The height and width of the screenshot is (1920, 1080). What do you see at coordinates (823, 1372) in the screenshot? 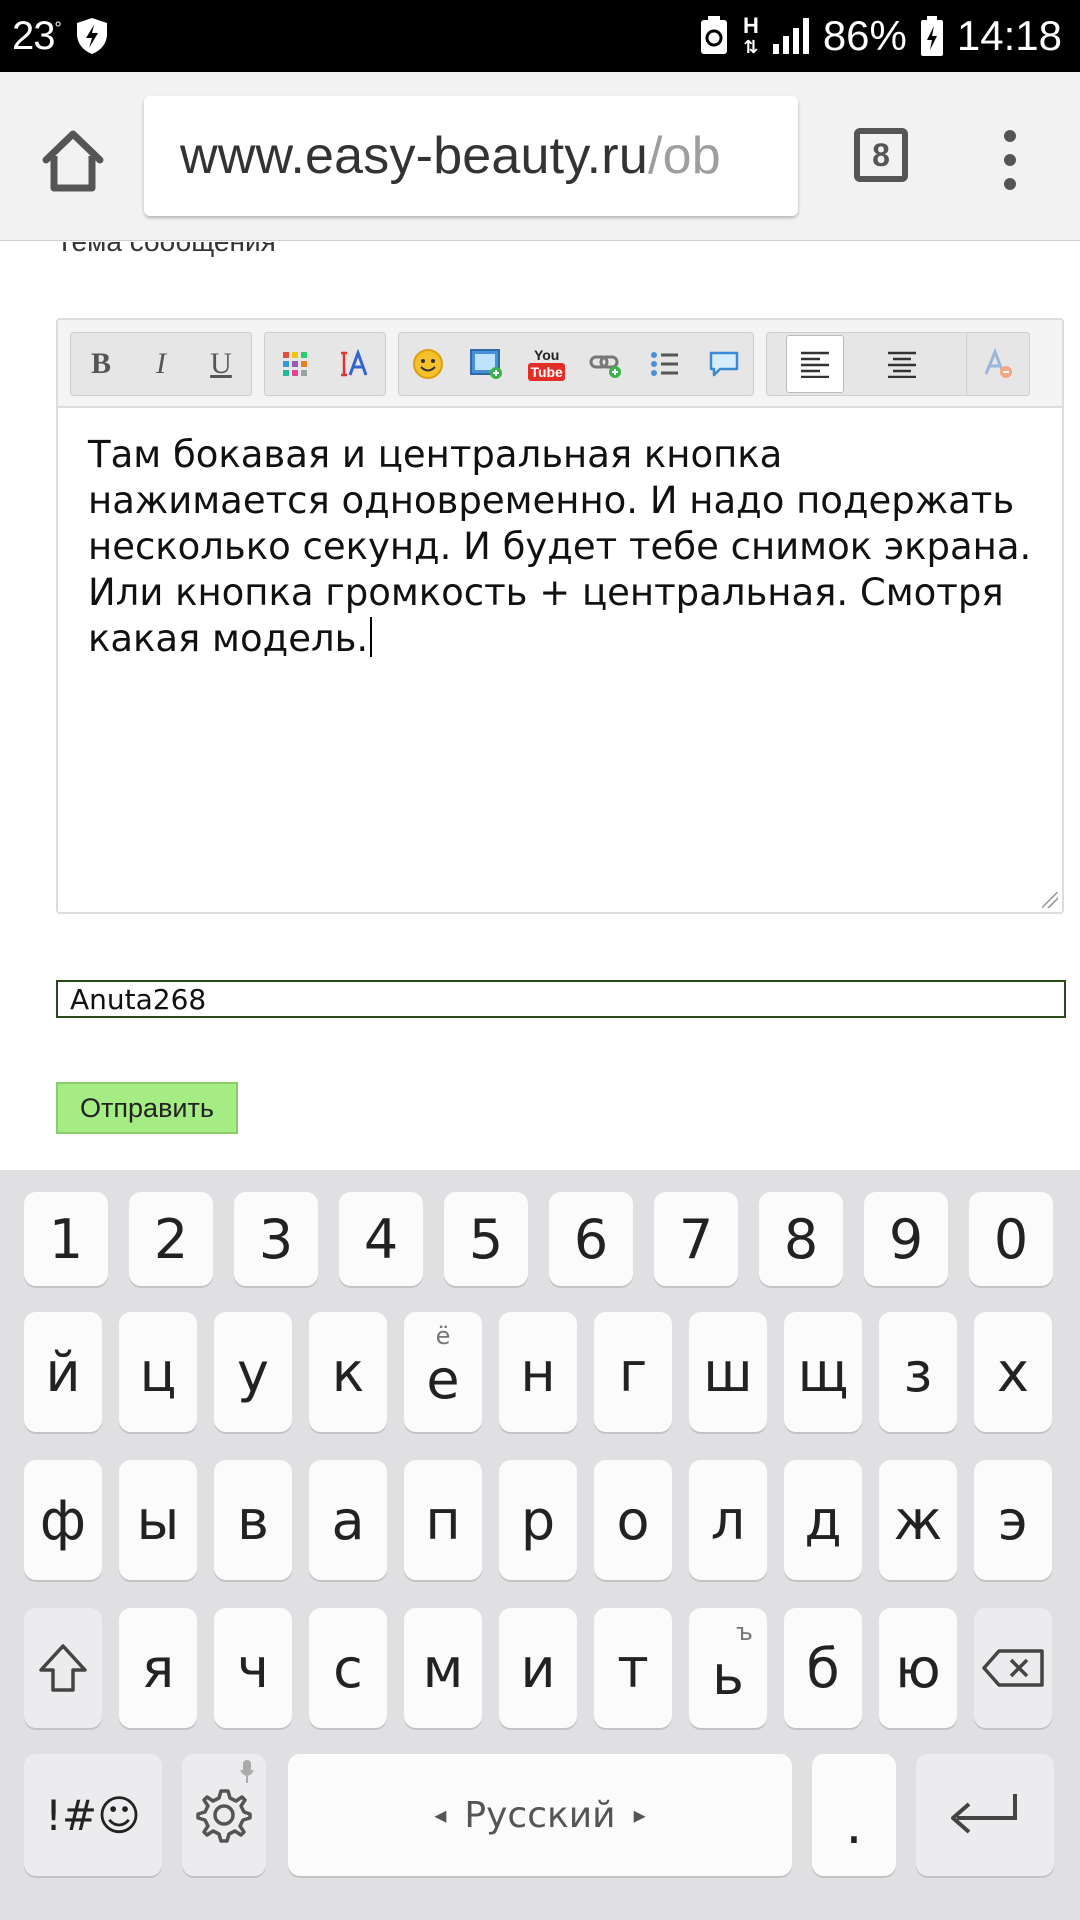
I see `key-щ: щ` at bounding box center [823, 1372].